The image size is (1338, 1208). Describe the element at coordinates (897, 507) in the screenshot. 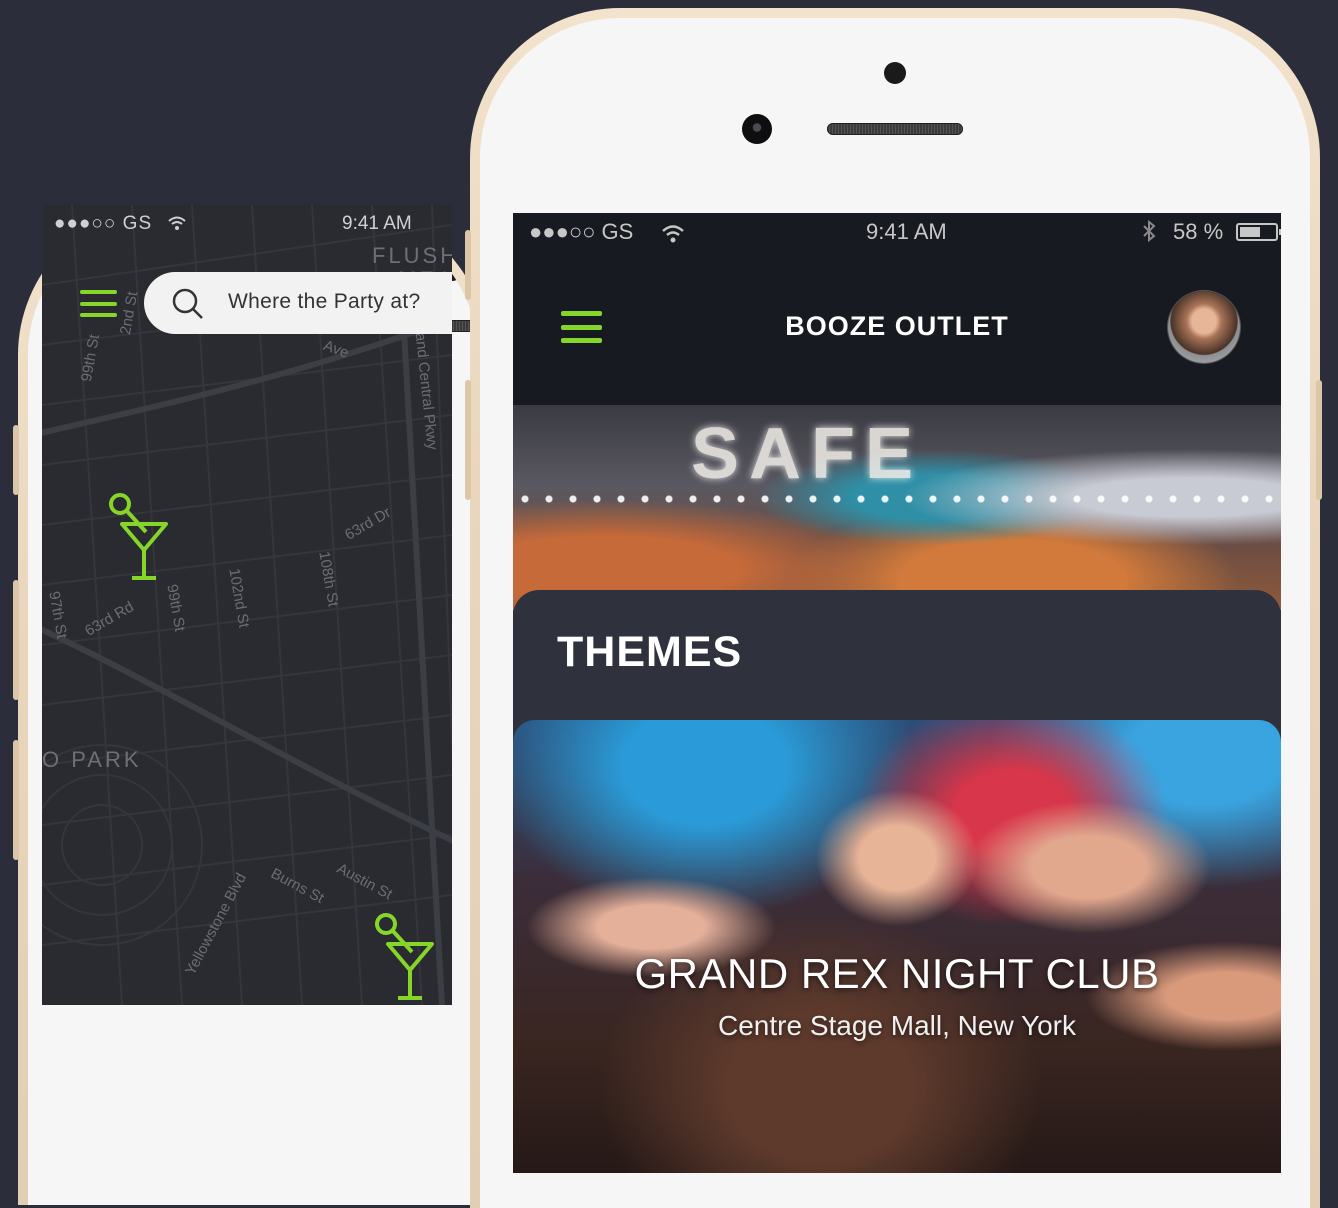

I see `hero-banner-image: SAFE` at that location.